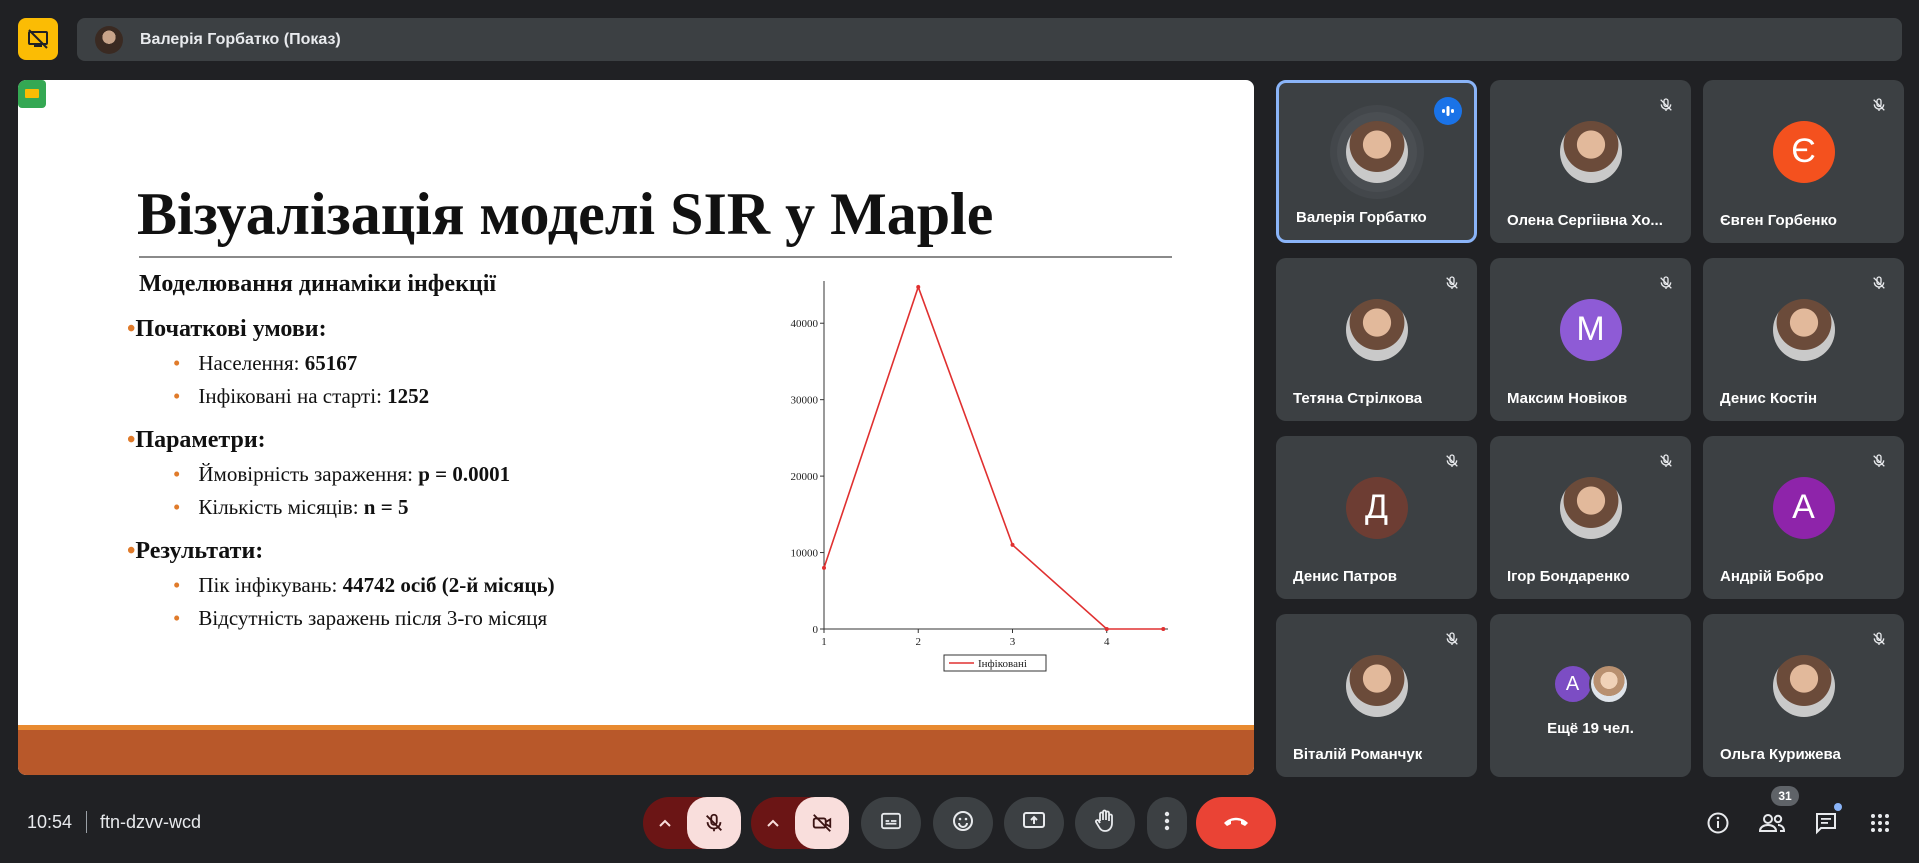 This screenshot has width=1919, height=863. What do you see at coordinates (773, 823) in the screenshot?
I see `camera-options-chevron-icon` at bounding box center [773, 823].